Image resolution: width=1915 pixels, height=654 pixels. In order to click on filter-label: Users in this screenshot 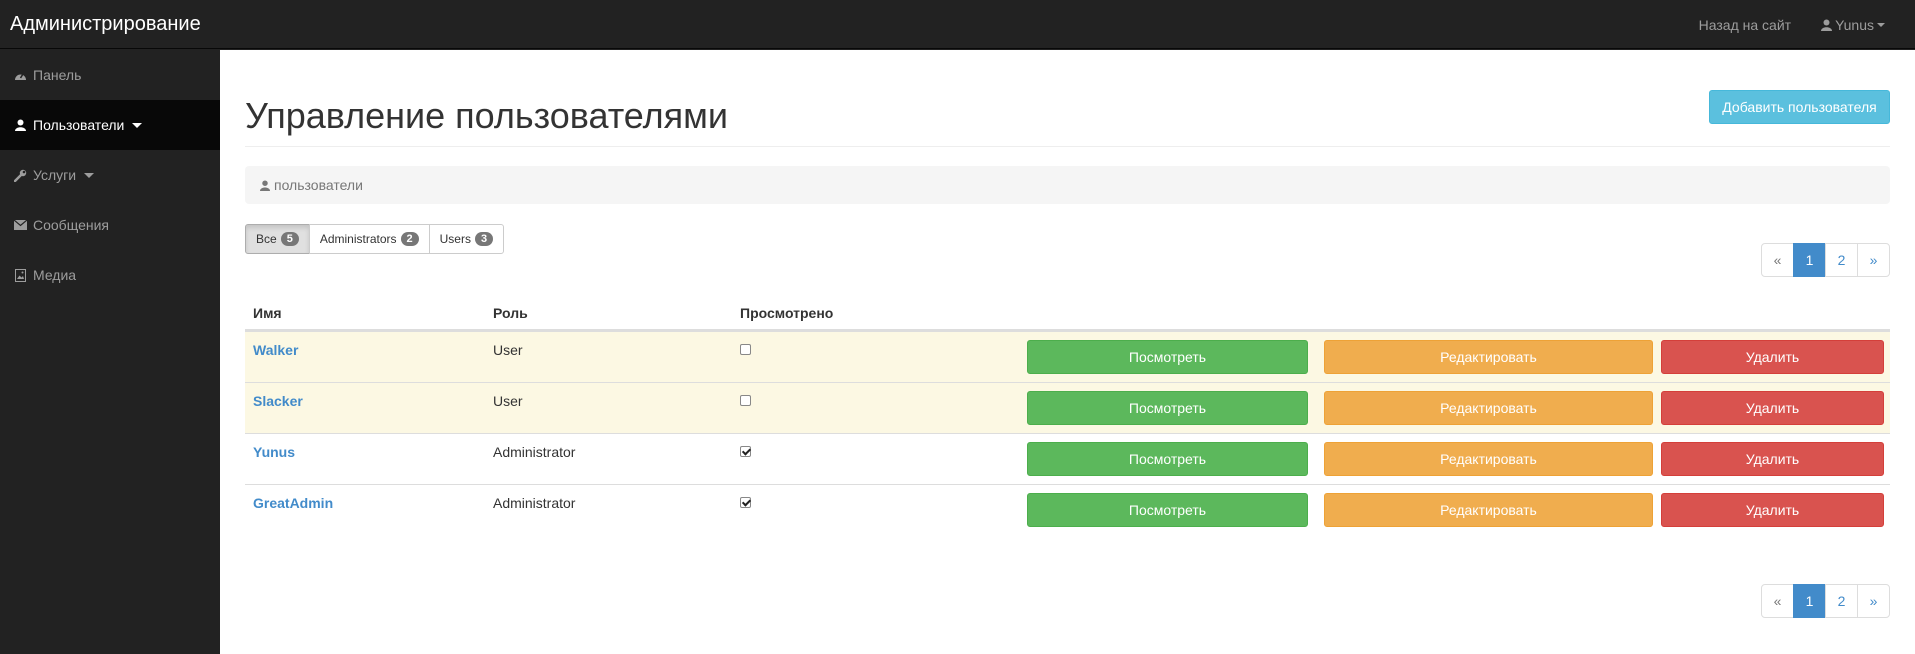, I will do `click(455, 239)`.